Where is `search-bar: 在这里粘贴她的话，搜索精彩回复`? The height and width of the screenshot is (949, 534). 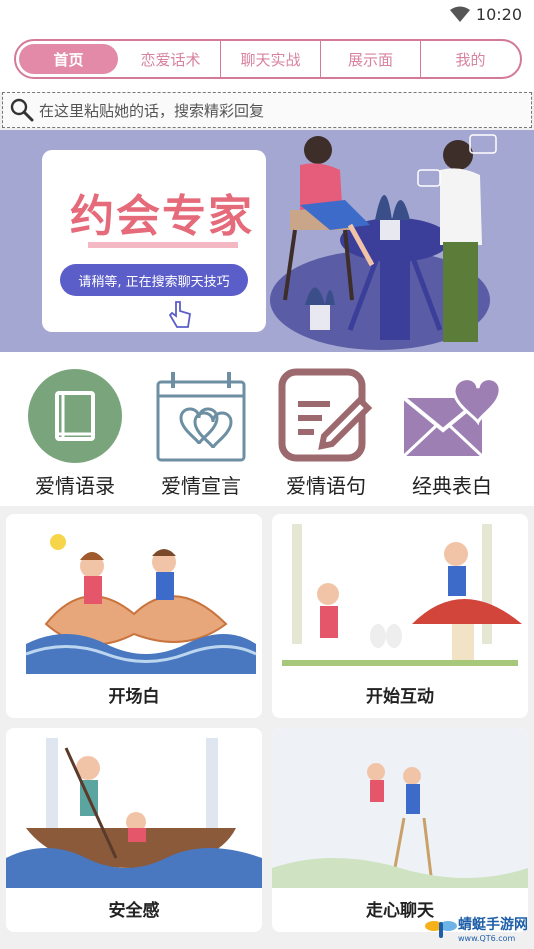
search-bar: 在这里粘贴她的话，搜索精彩回复 is located at coordinates (267, 110).